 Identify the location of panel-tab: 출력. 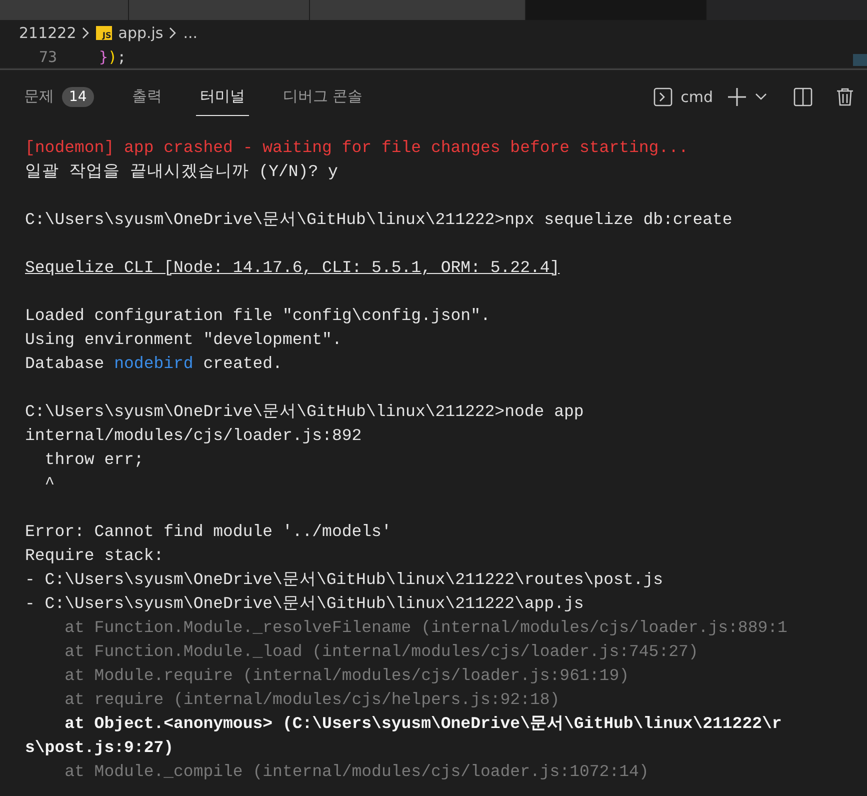
(147, 97).